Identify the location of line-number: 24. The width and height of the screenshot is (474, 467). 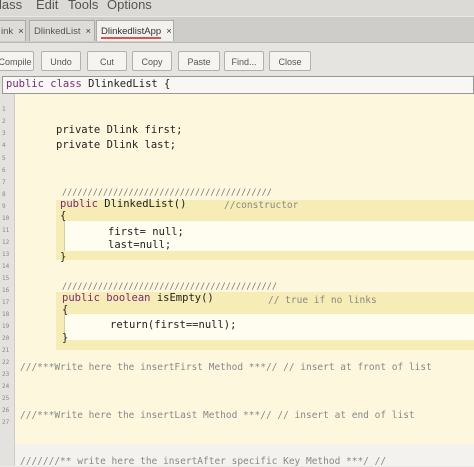
(6, 386).